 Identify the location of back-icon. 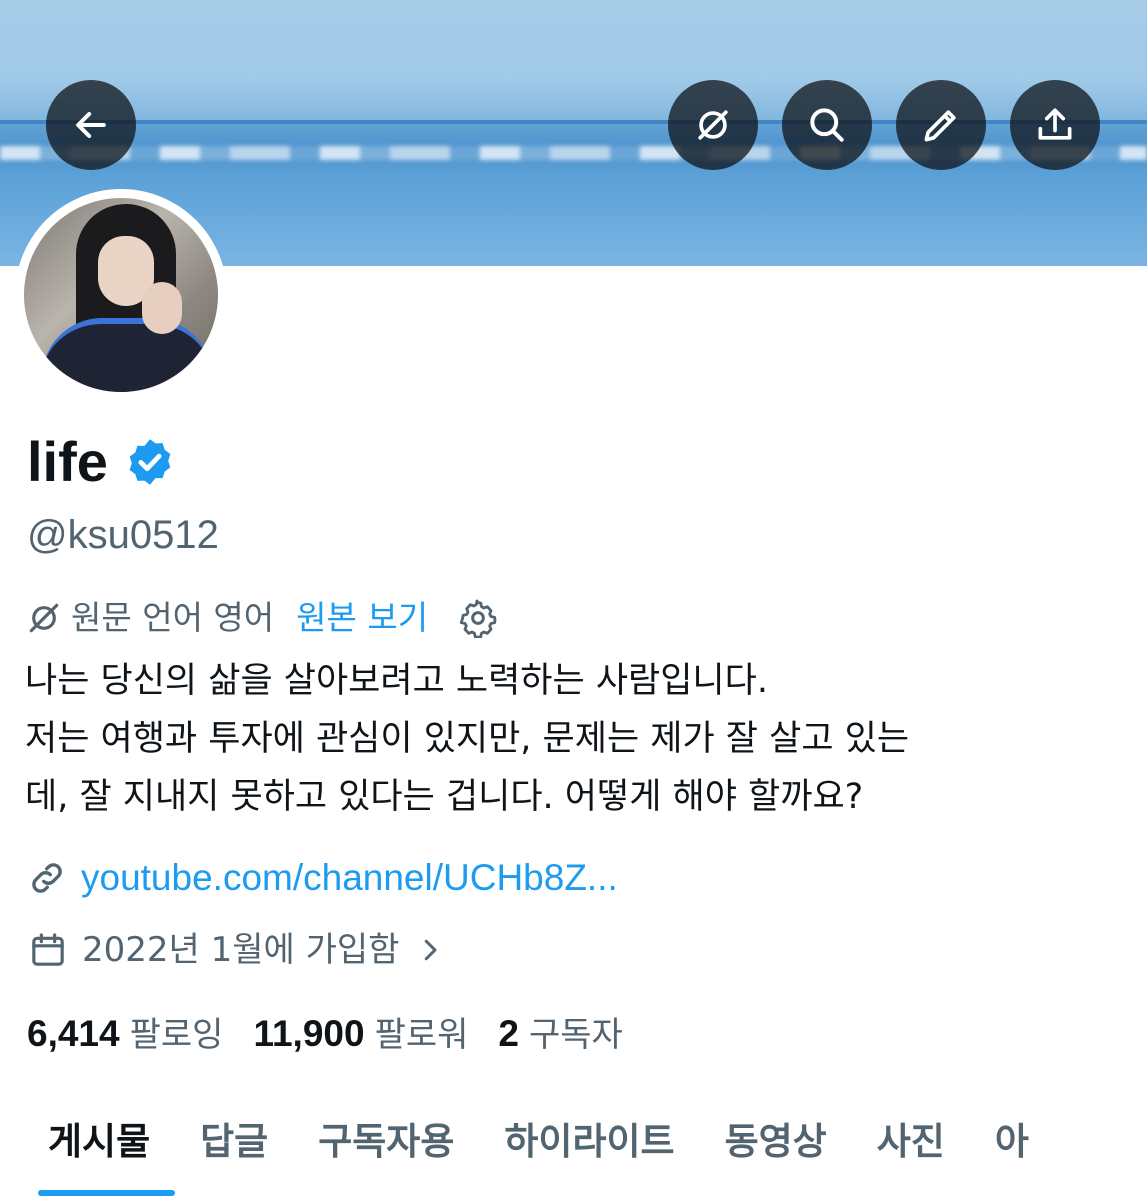
(91, 125).